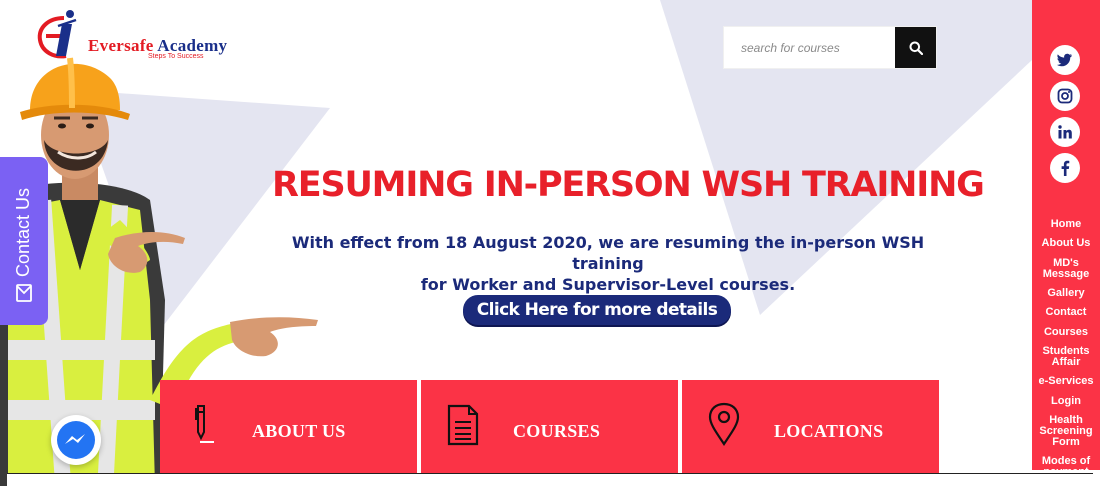  I want to click on nav-login: Login, so click(1066, 401).